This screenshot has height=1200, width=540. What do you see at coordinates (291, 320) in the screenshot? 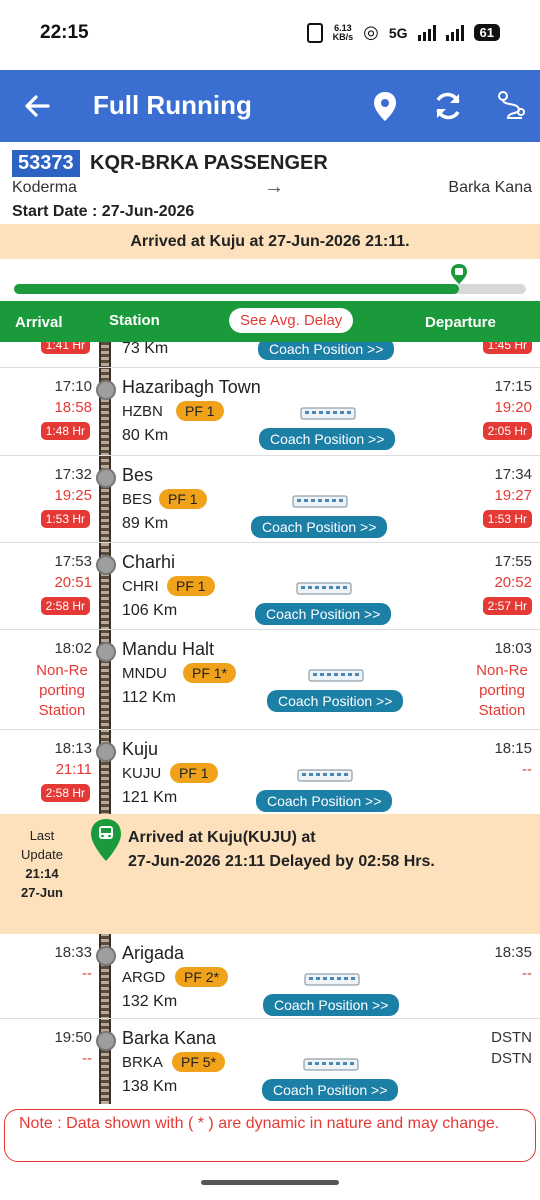
I see `avg-delay-button: See Avg. Delay` at bounding box center [291, 320].